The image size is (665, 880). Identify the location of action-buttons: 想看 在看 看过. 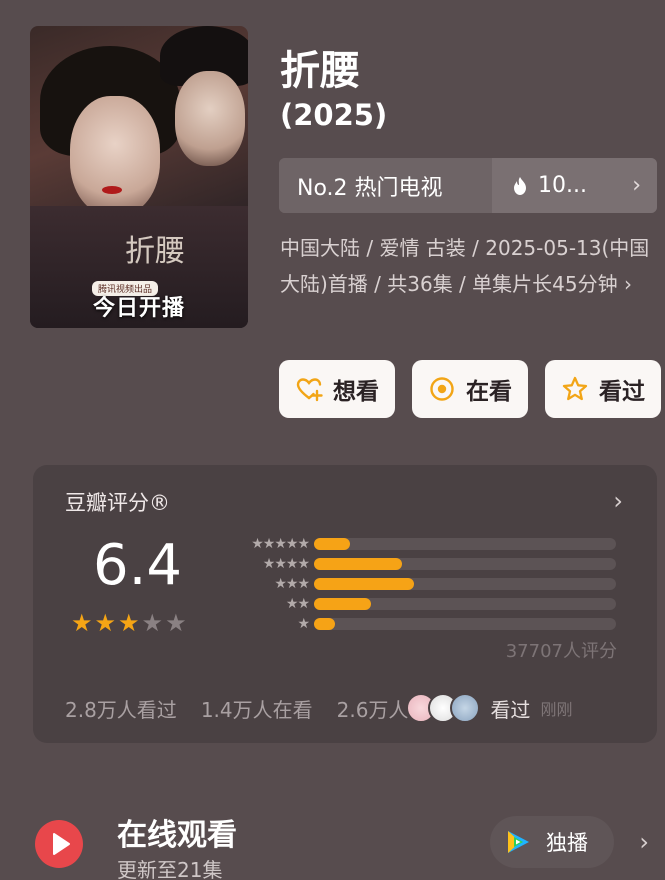
(470, 389).